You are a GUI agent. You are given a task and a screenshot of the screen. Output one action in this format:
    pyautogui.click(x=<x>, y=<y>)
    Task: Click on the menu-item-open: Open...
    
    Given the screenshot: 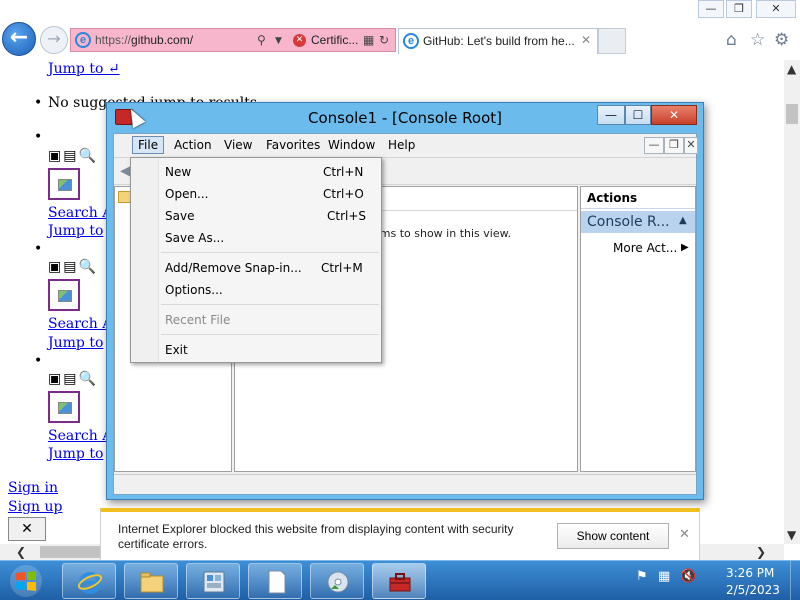 What is the action you would take?
    pyautogui.click(x=187, y=194)
    